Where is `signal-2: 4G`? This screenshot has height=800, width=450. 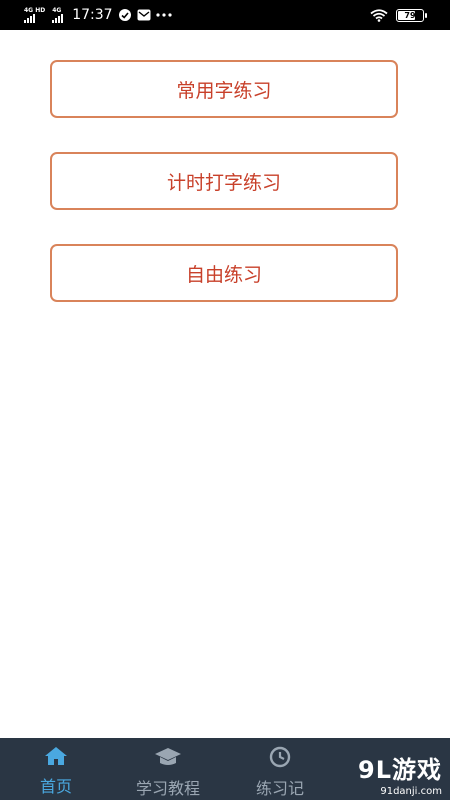
signal-2: 4G is located at coordinates (58, 15).